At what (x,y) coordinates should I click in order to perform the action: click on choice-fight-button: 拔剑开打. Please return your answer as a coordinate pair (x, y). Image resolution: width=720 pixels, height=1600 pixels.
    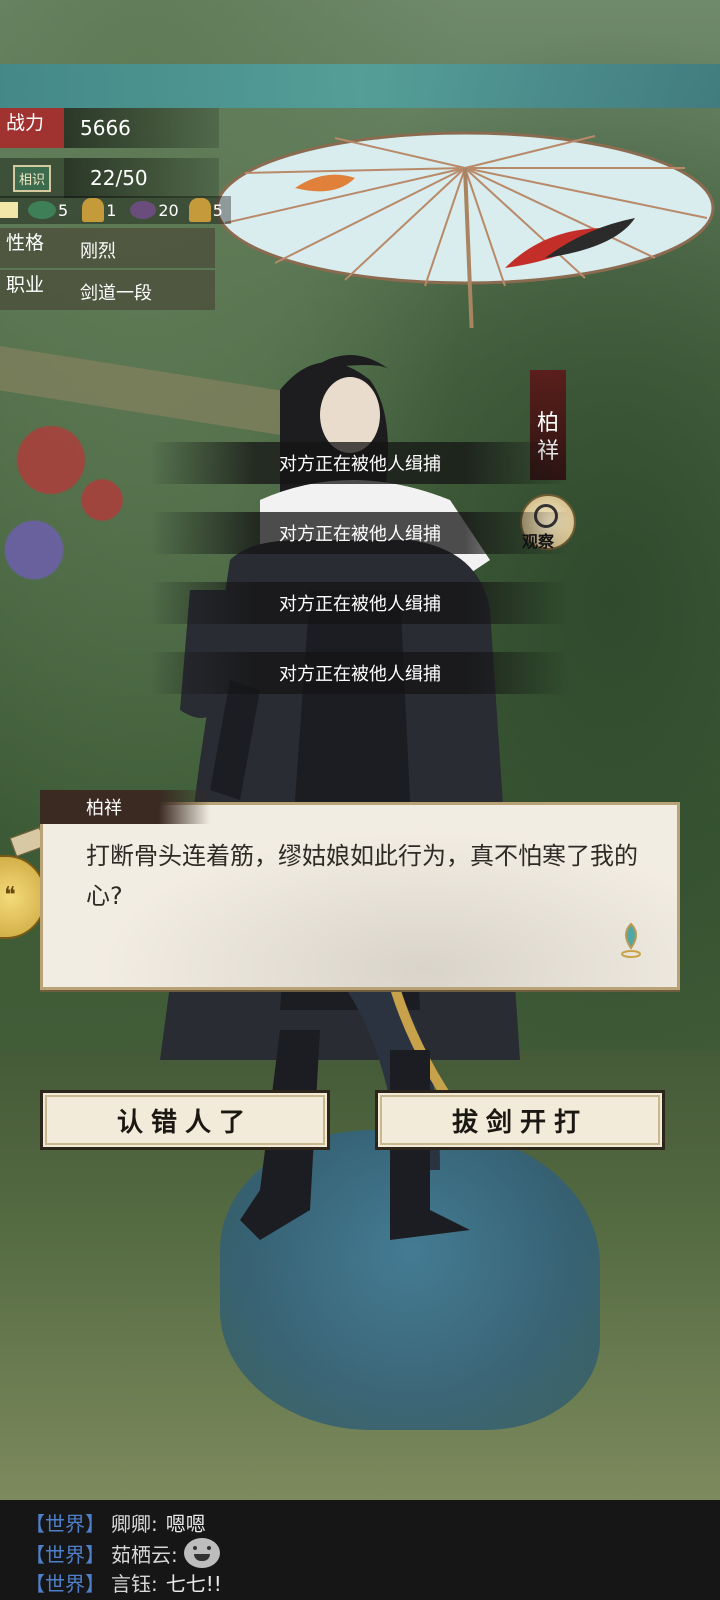
    Looking at the image, I should click on (520, 1120).